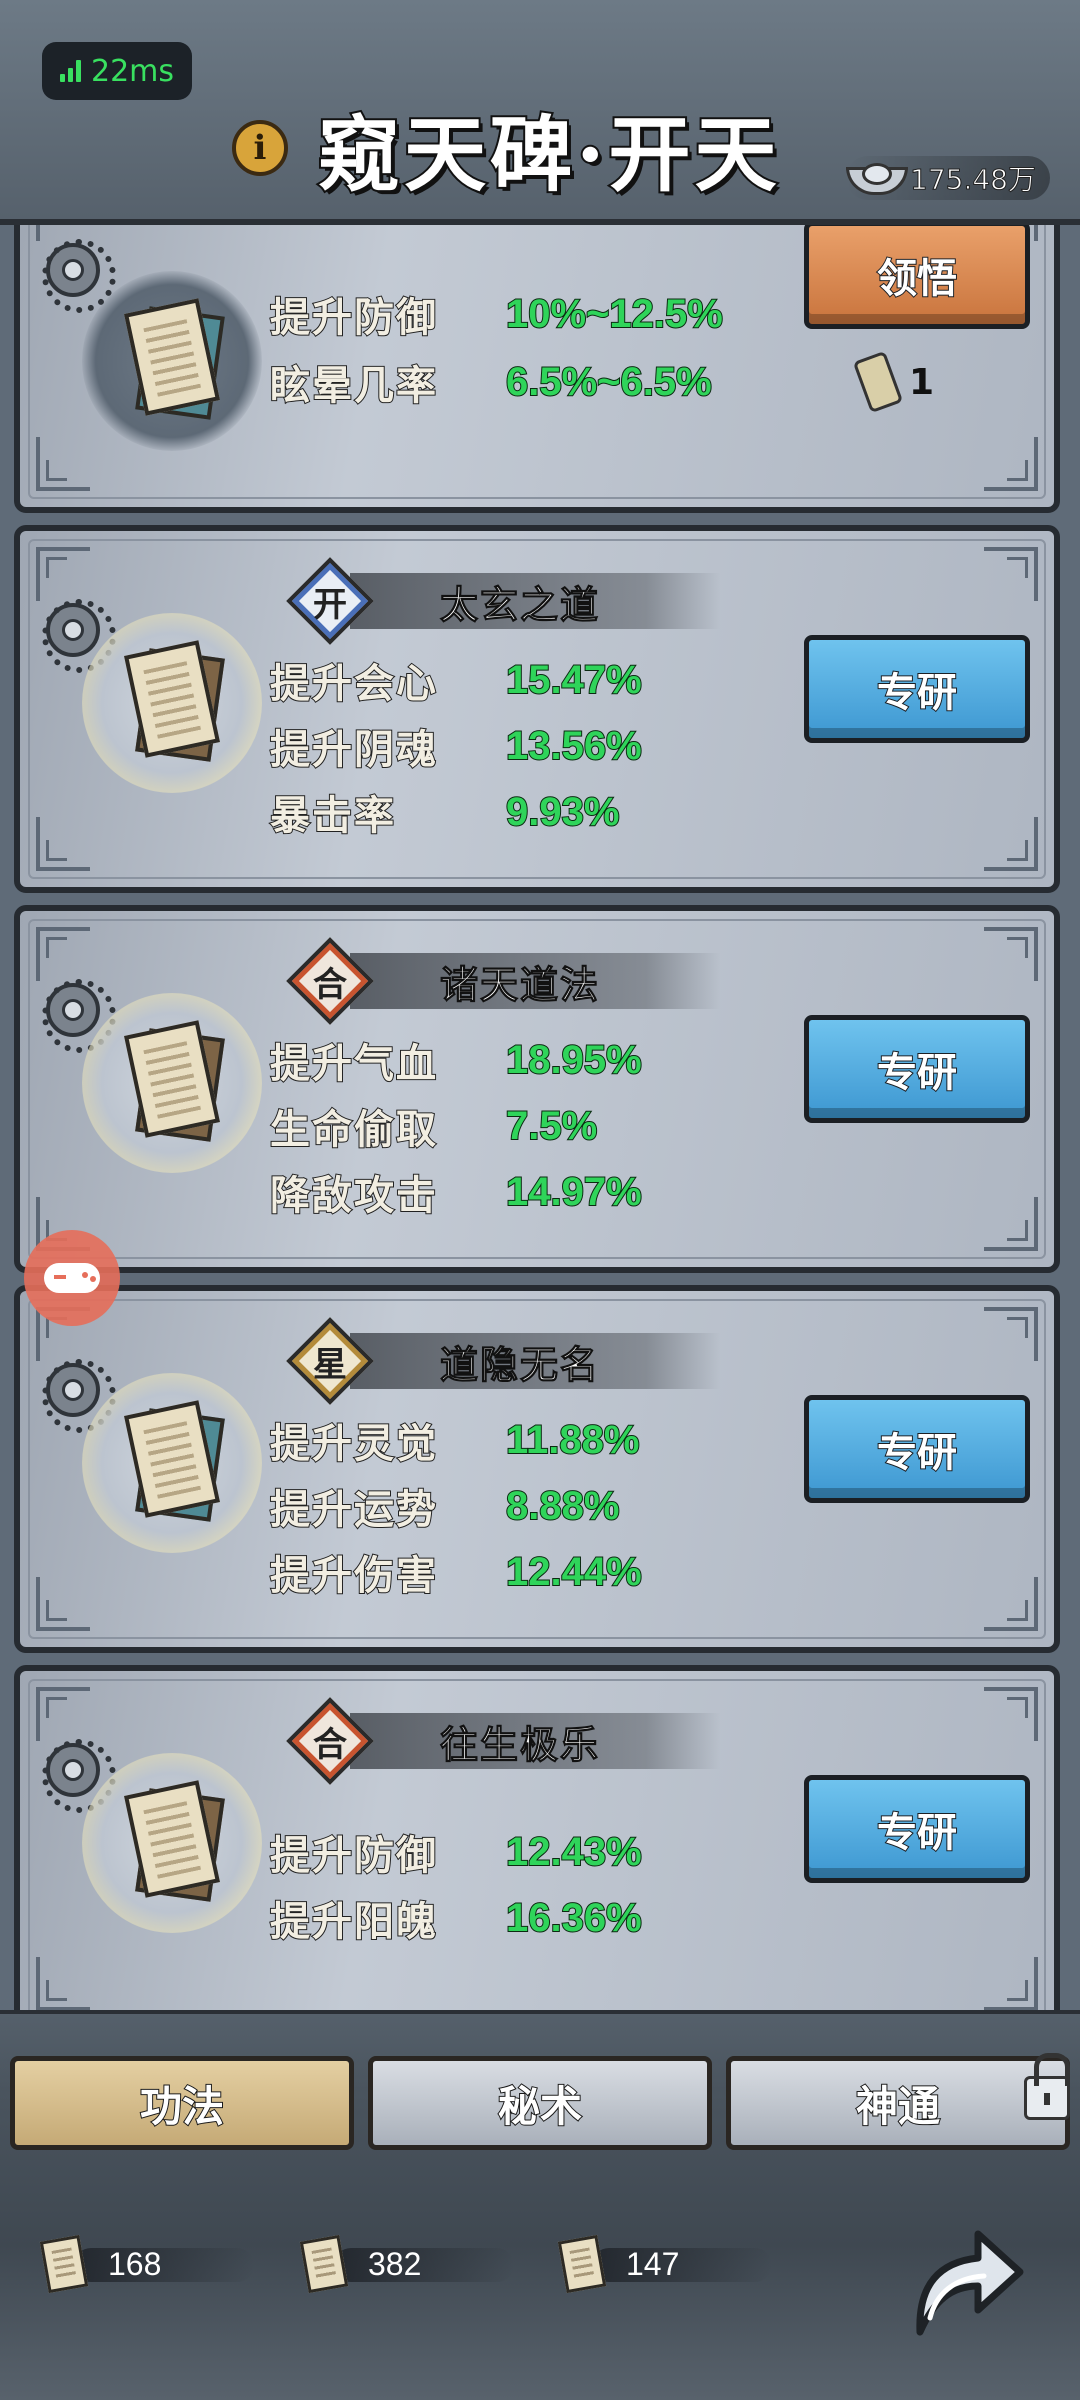 Image resolution: width=1080 pixels, height=2400 pixels. What do you see at coordinates (456, 680) in the screenshot?
I see `stat-row: 提升会心 15.47%` at bounding box center [456, 680].